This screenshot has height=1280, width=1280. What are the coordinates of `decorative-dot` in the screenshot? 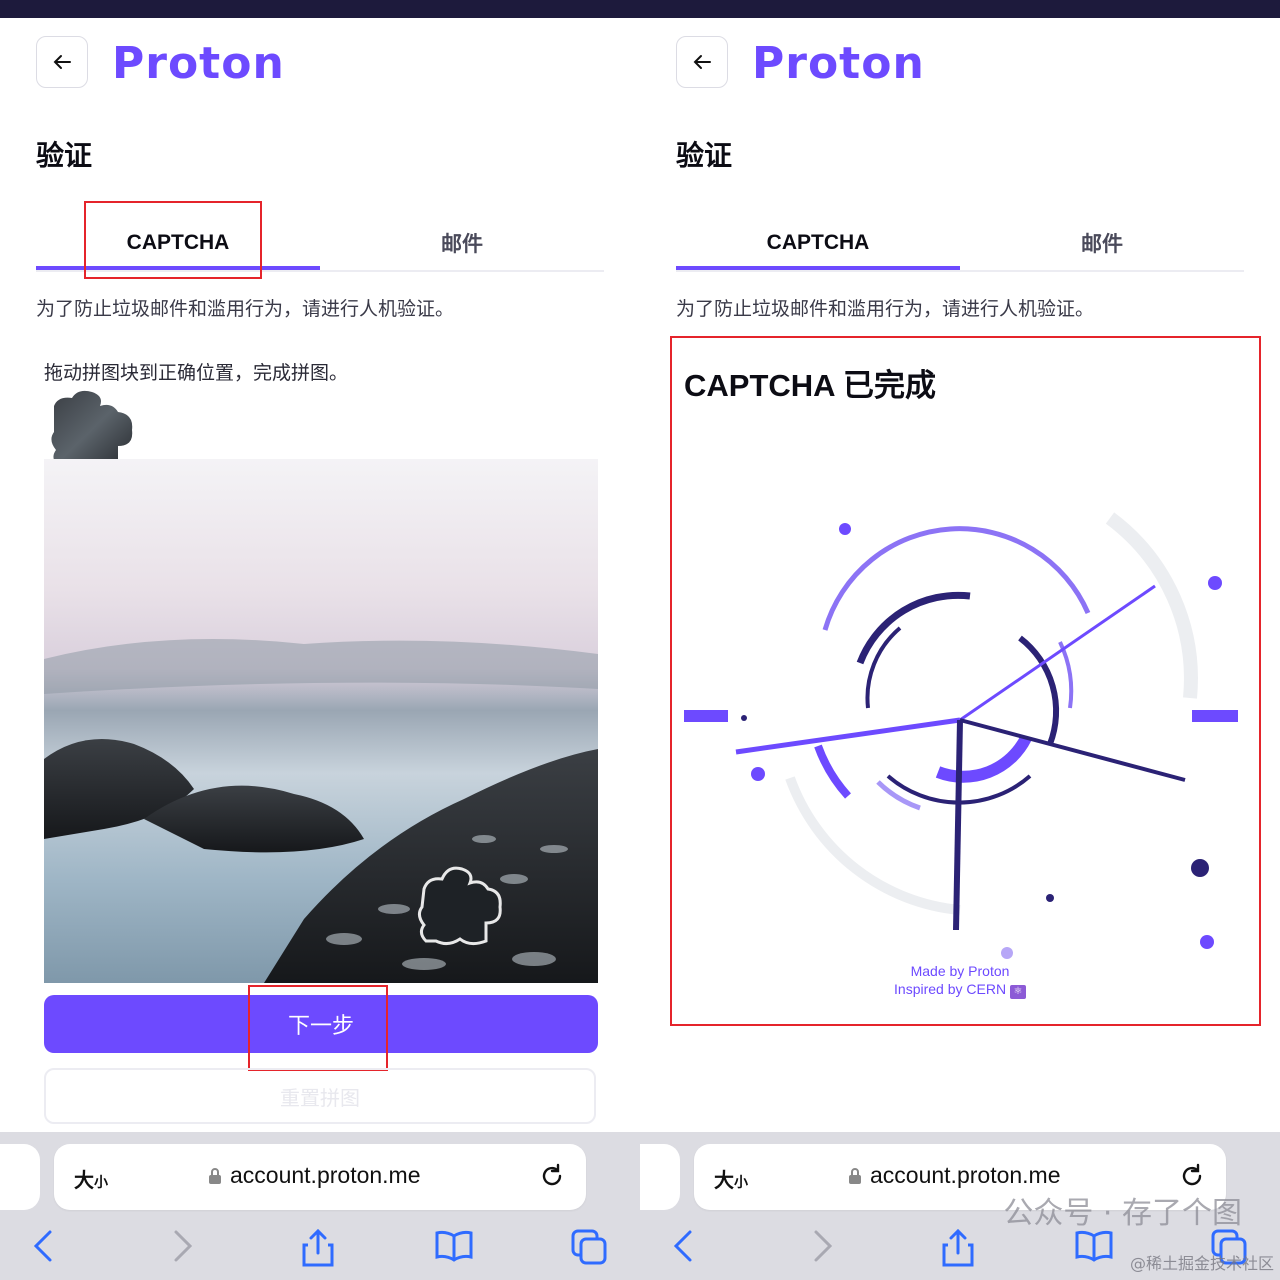 It's located at (1007, 953).